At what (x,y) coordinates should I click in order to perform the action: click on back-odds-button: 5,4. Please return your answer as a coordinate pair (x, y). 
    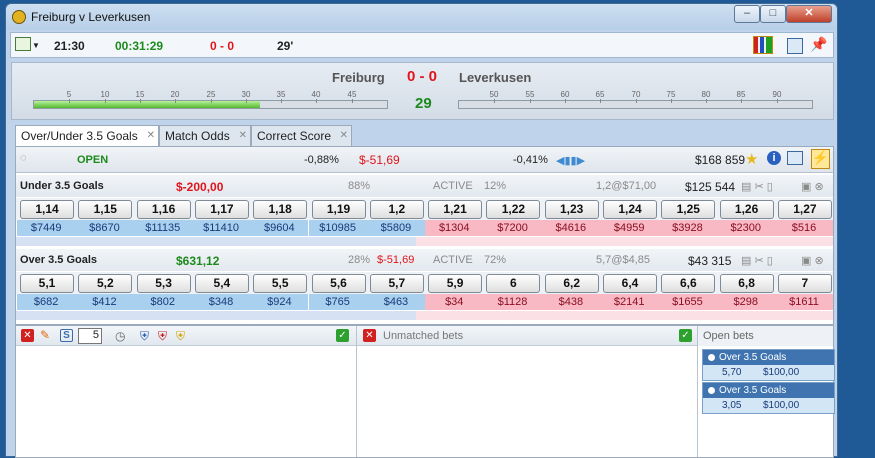
    Looking at the image, I should click on (221, 283).